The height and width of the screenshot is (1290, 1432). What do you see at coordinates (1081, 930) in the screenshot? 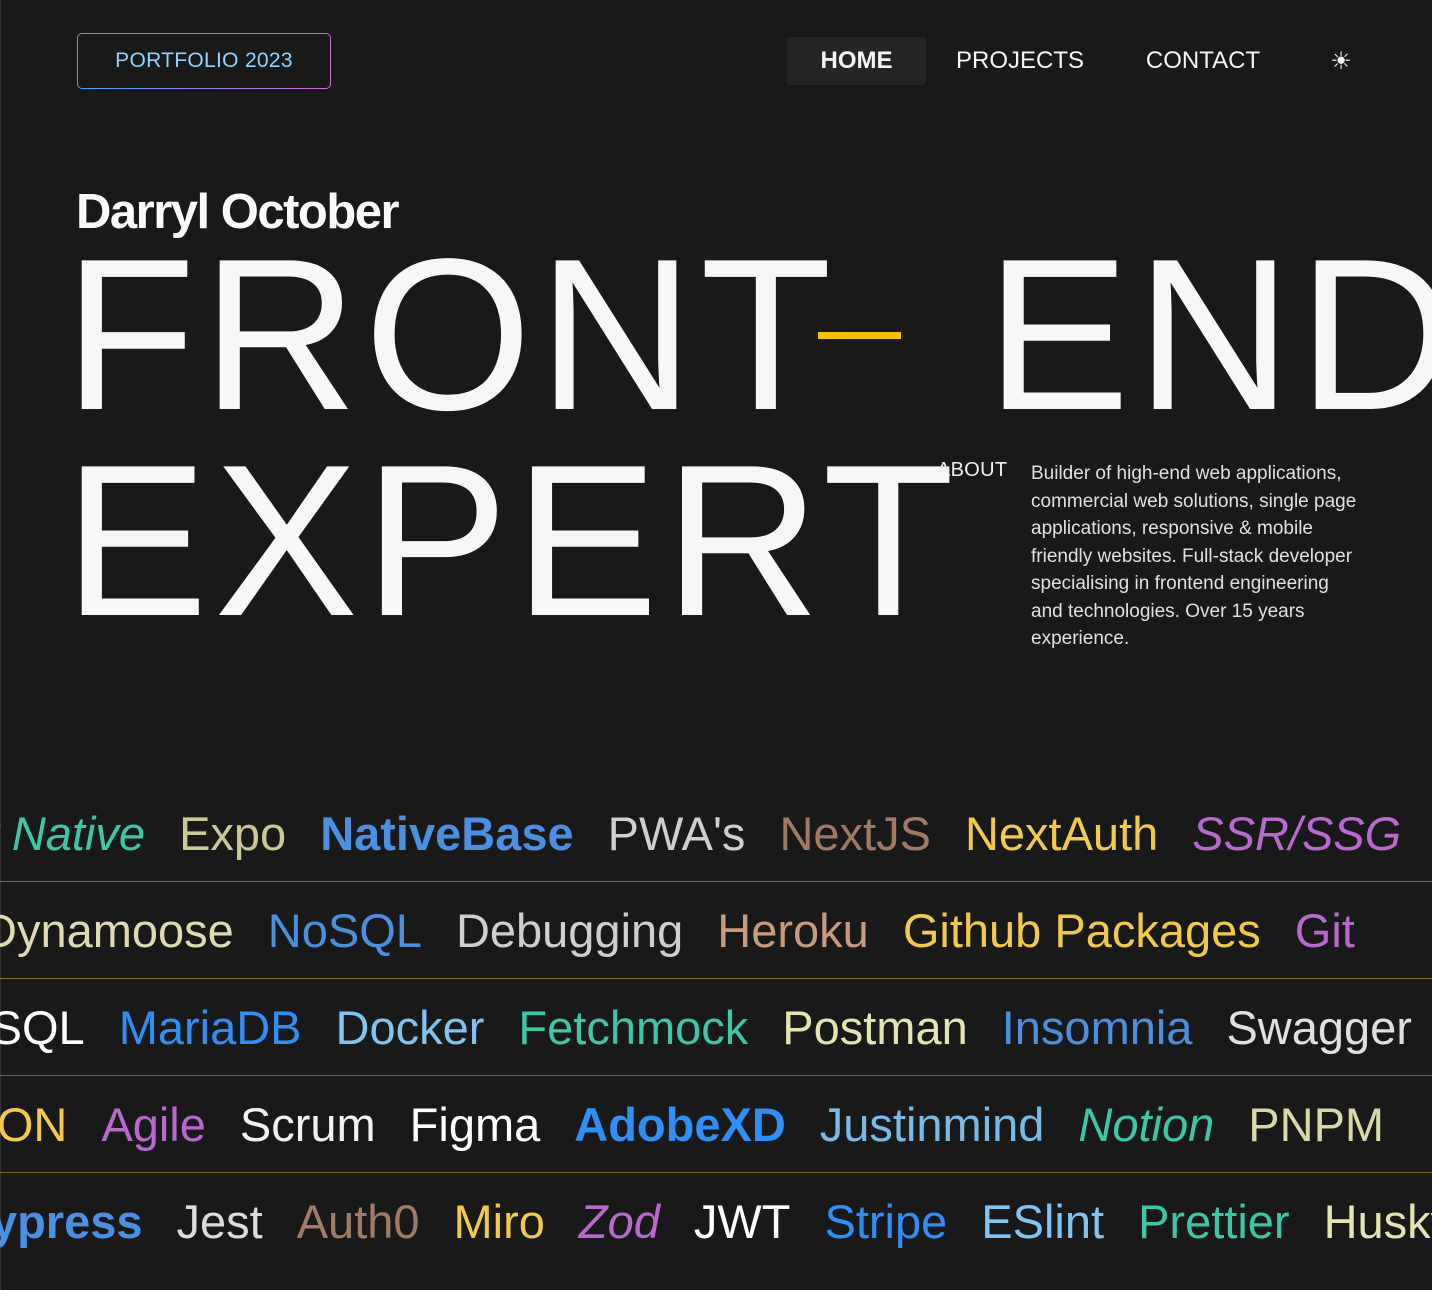
I see `skill-item: Github Packages` at bounding box center [1081, 930].